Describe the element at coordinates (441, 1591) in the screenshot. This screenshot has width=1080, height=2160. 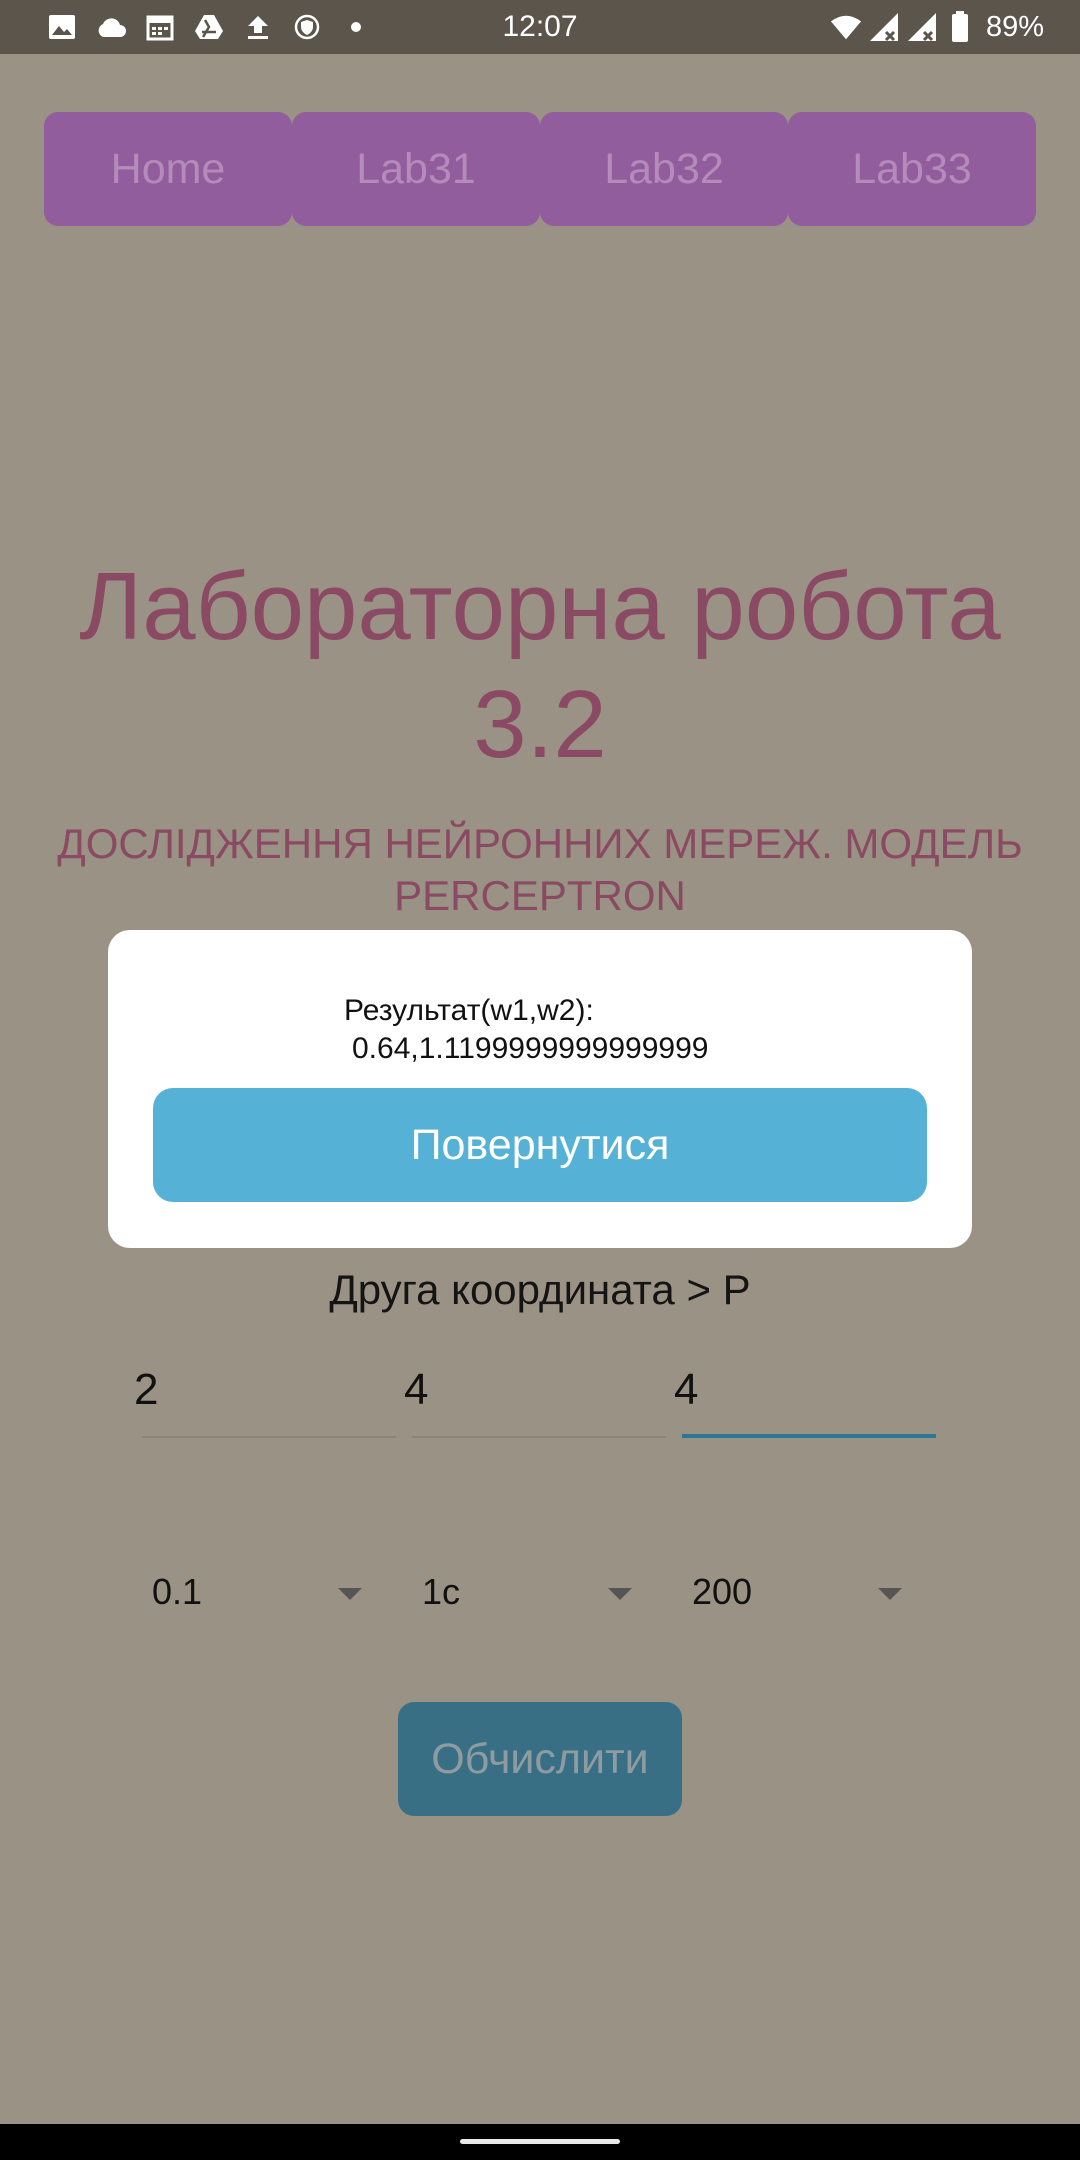
I see `select-time-value: 1с` at that location.